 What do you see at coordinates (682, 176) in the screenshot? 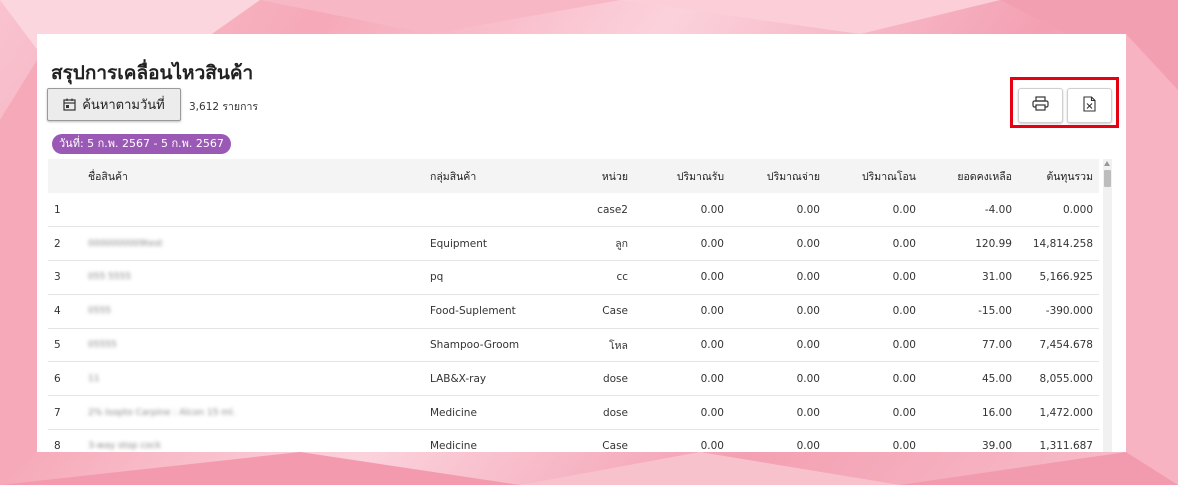
I see `col-header-received: ปริมาณรับ` at bounding box center [682, 176].